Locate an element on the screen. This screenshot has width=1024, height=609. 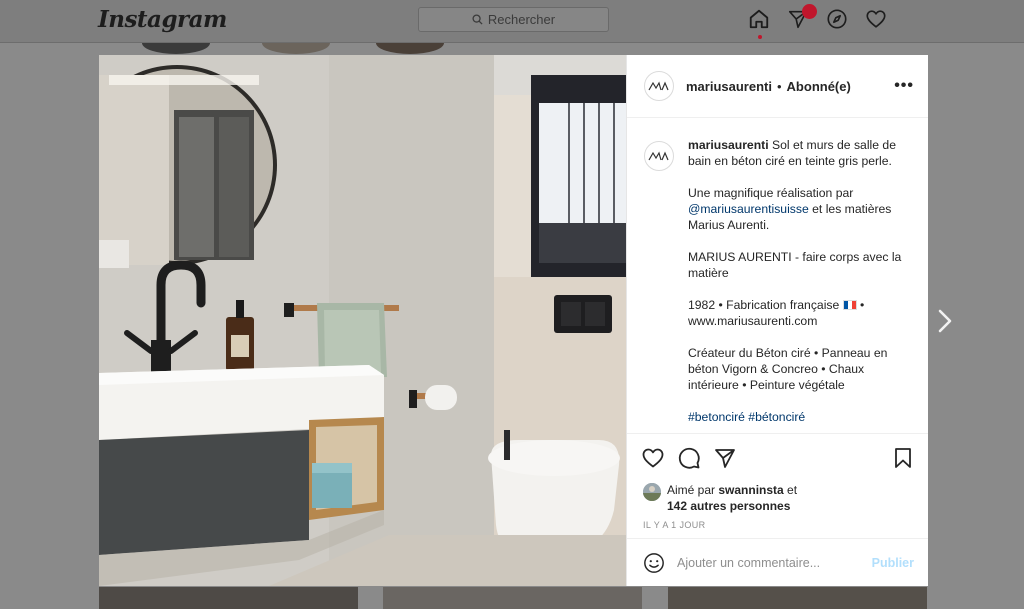
caption-username: mariusaurenti is located at coordinates (728, 145).